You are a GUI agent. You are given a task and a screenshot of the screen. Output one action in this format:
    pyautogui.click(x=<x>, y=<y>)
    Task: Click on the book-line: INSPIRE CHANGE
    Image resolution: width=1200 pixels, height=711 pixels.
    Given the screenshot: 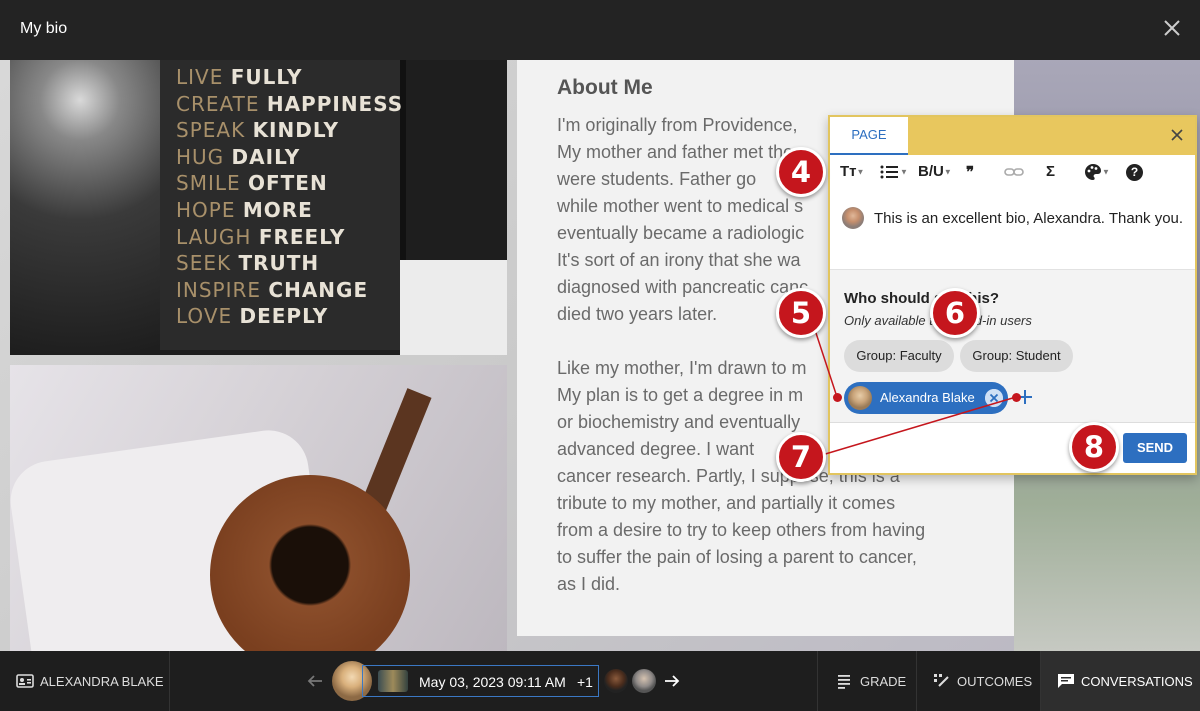 What is the action you would take?
    pyautogui.click(x=289, y=290)
    